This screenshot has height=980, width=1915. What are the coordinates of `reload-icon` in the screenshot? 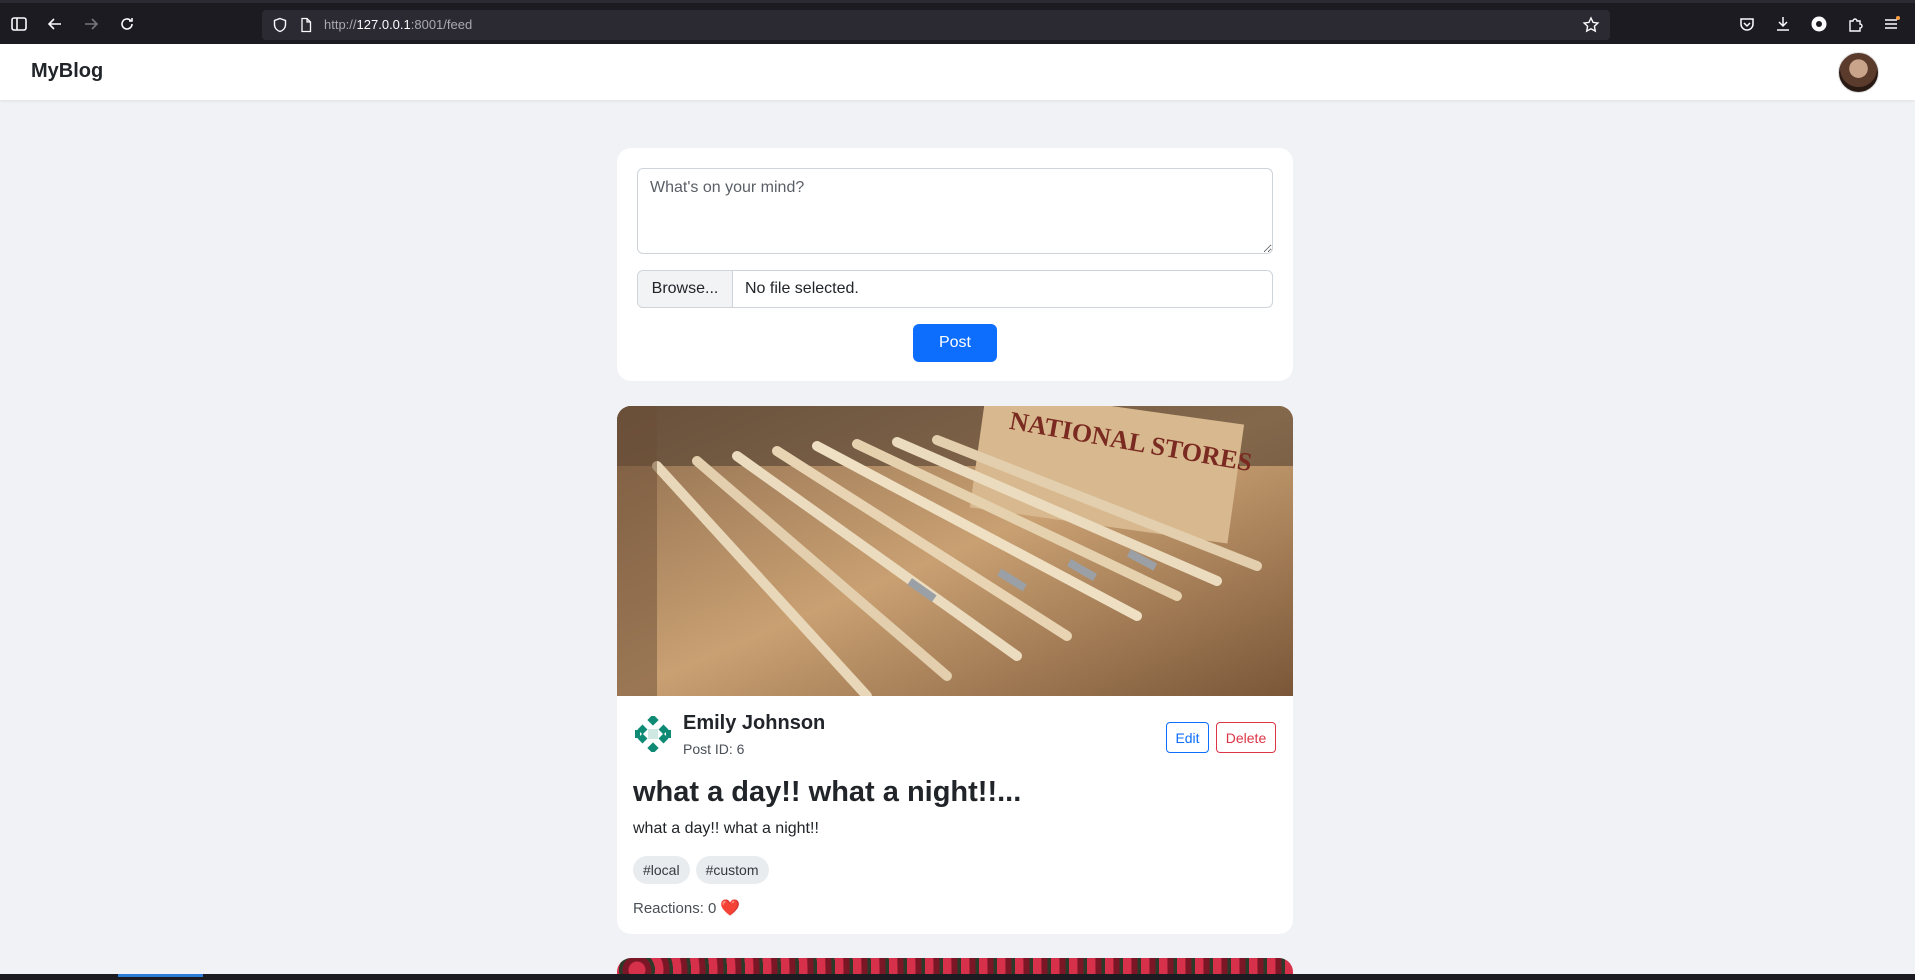 It's located at (127, 24).